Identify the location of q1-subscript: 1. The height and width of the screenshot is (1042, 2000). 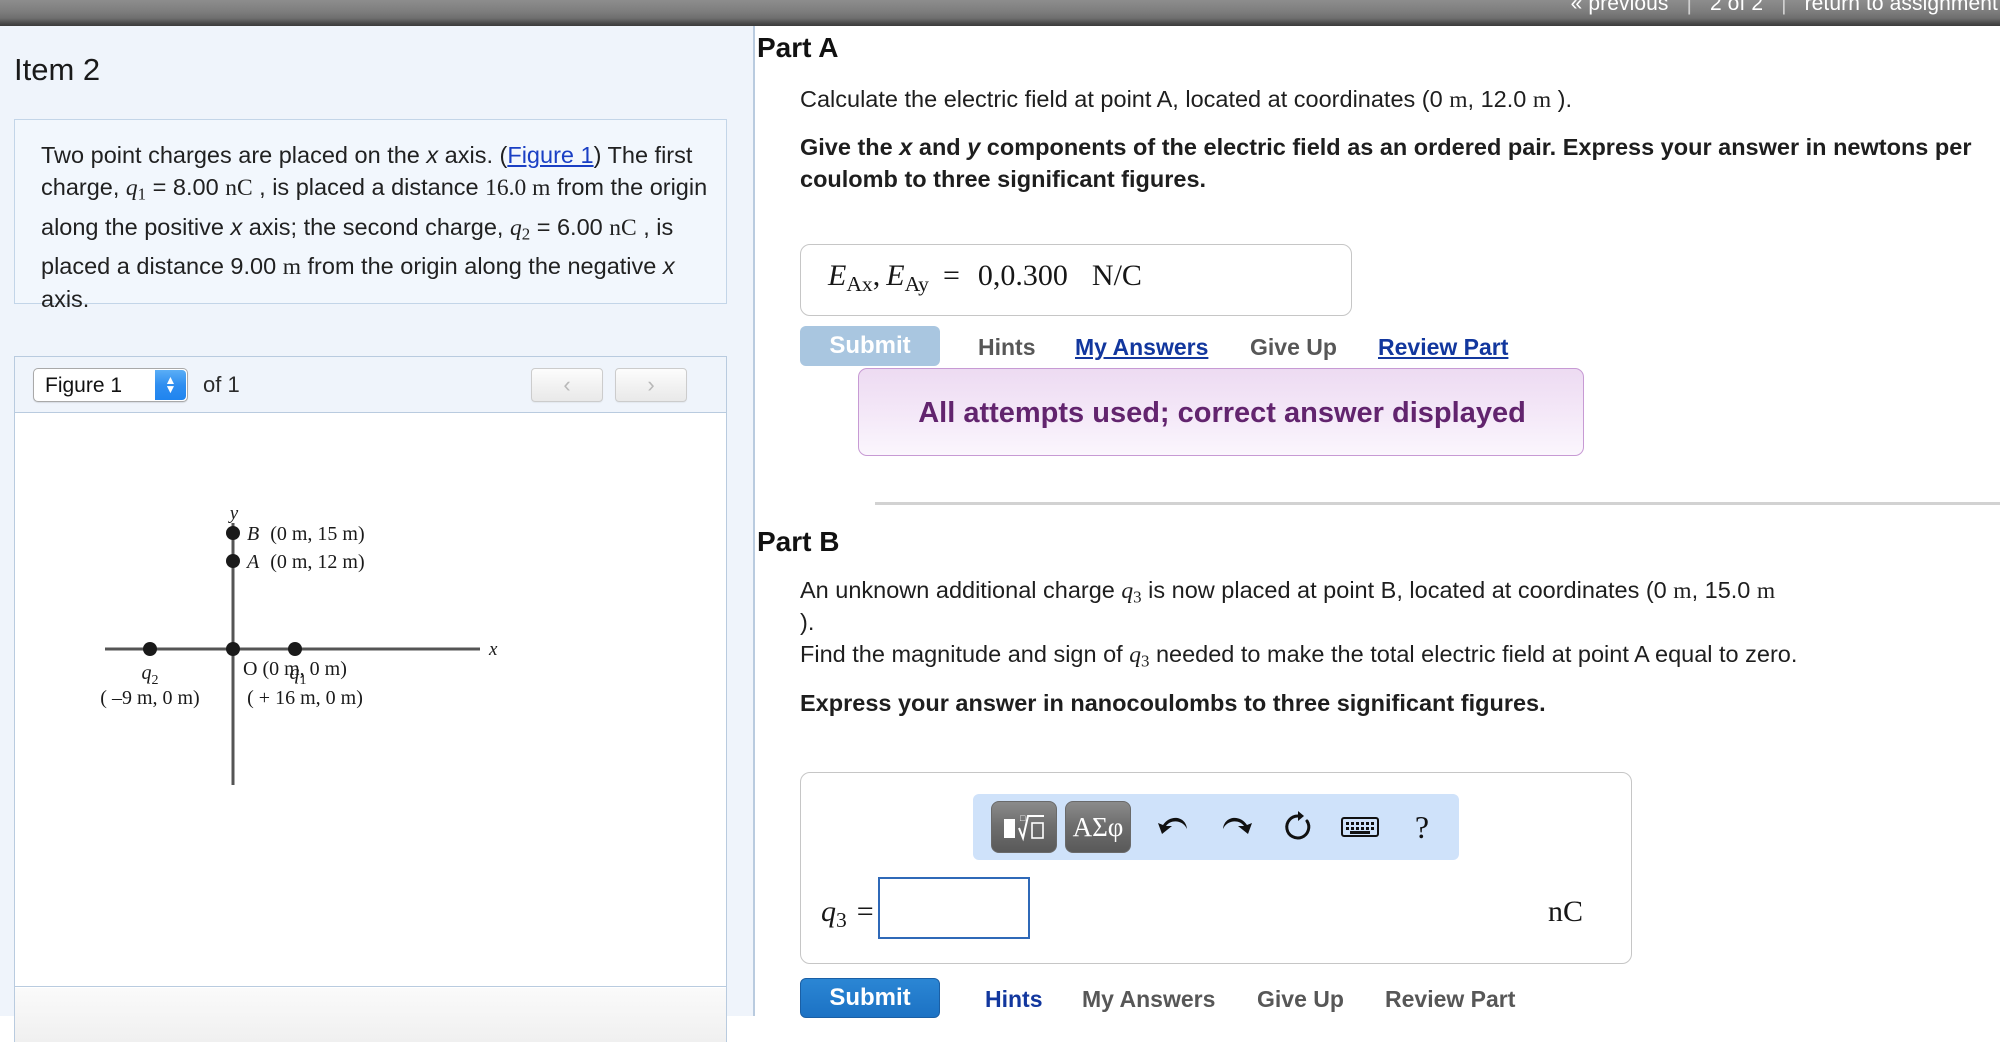
(142, 194).